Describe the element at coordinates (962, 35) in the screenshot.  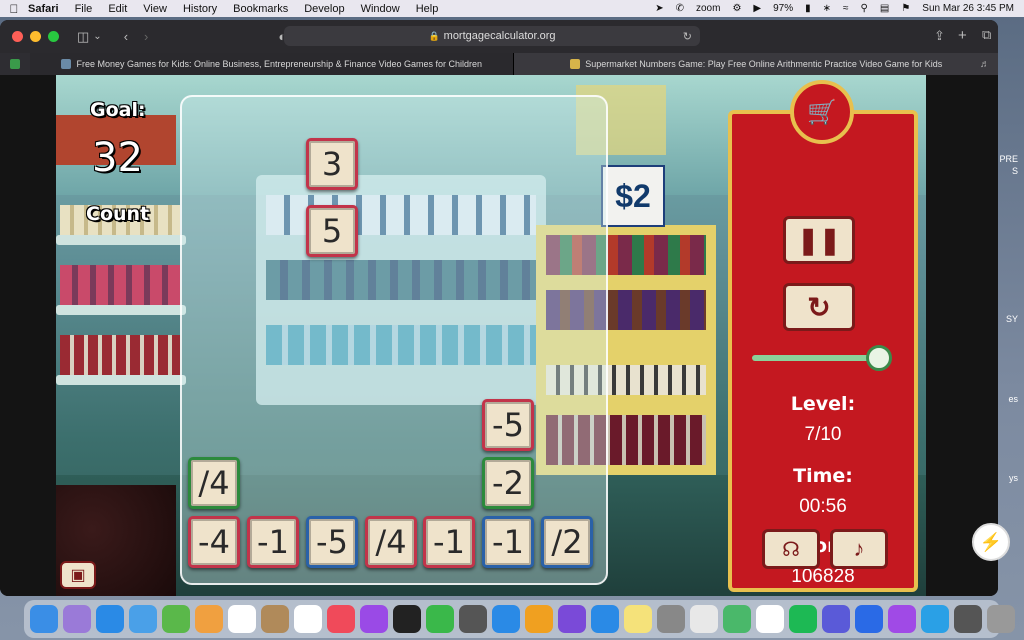
I see `new-tab-icon: +` at that location.